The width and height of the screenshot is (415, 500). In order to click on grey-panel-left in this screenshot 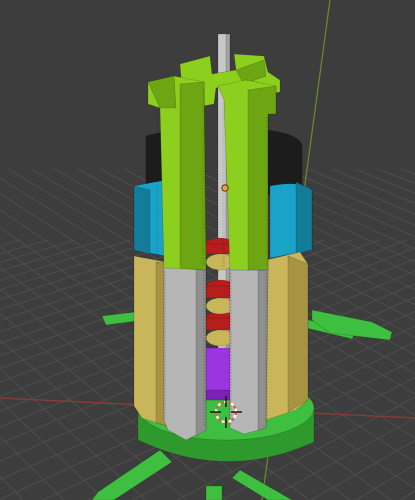, I will do `click(185, 354)`.